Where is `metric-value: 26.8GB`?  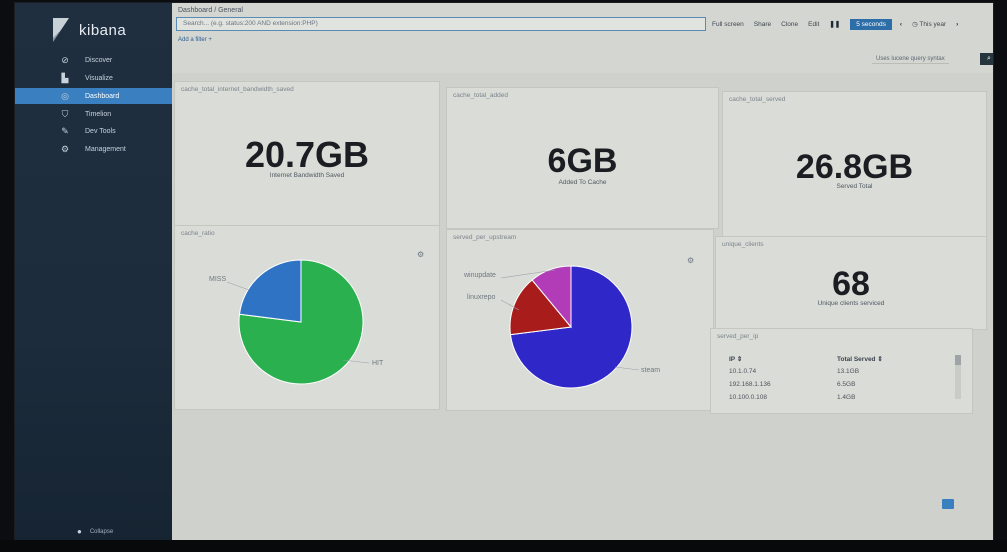
metric-value: 26.8GB is located at coordinates (854, 167).